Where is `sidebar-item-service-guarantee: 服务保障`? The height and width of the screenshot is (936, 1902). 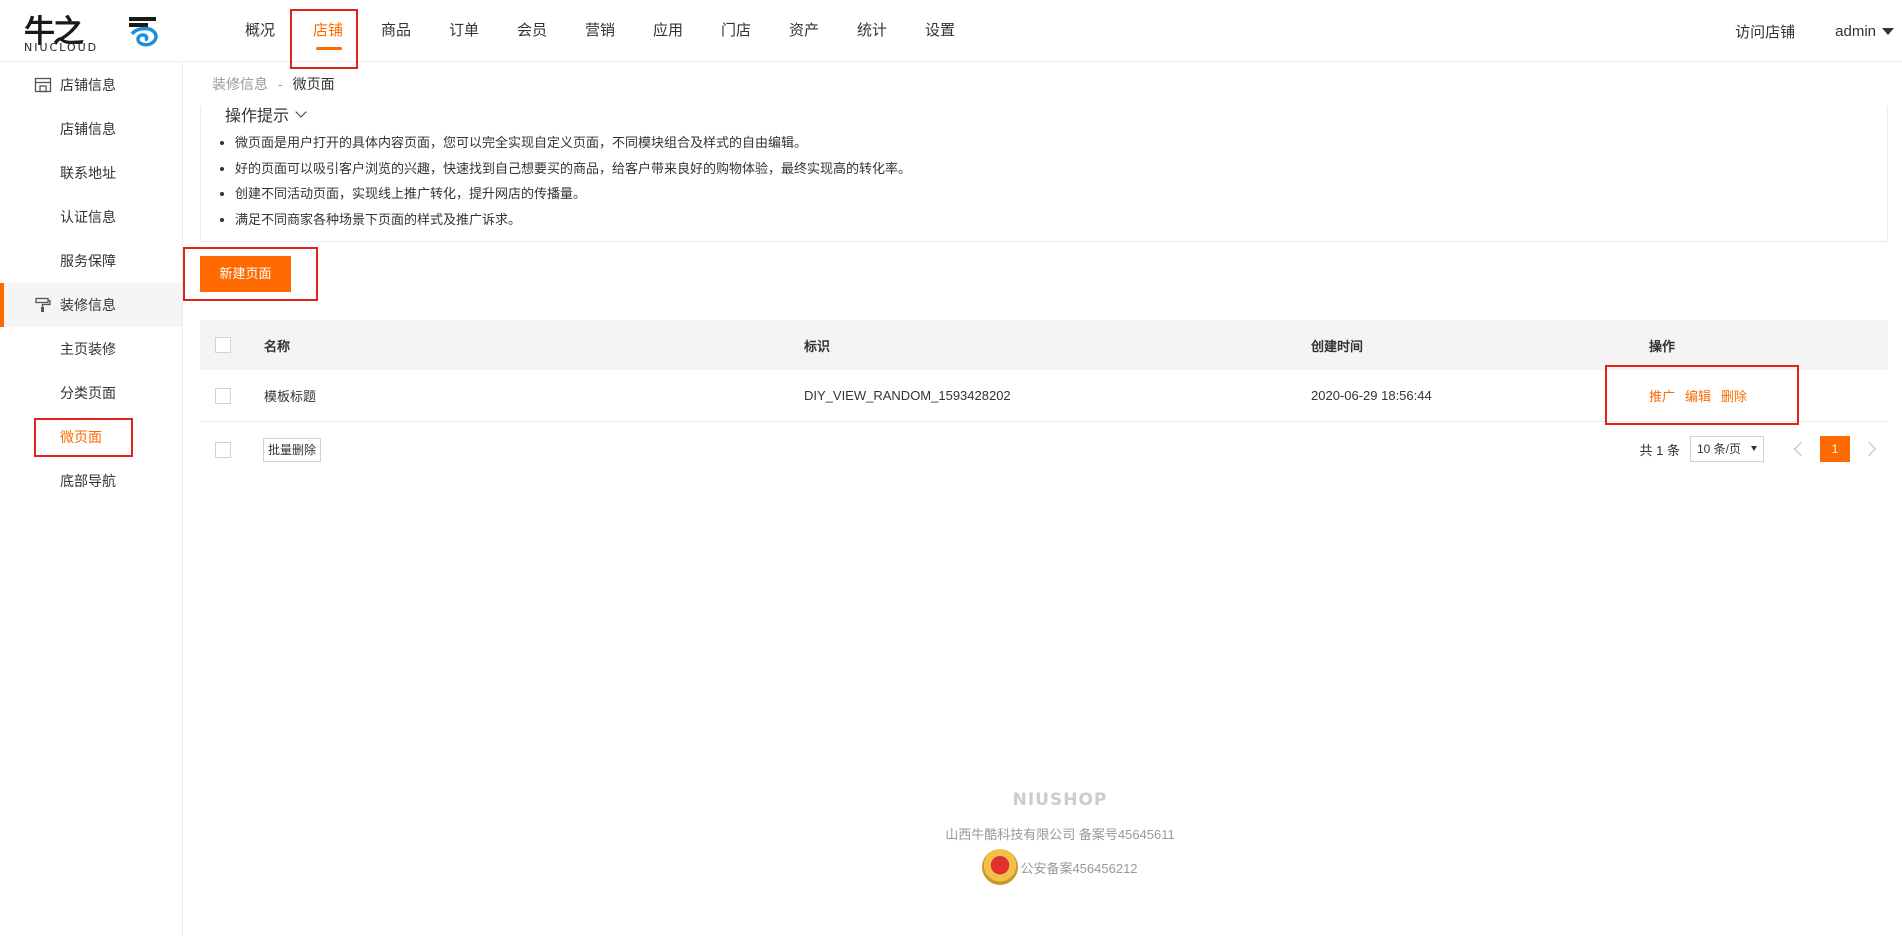
sidebar-item-service-guarantee: 服务保障 is located at coordinates (91, 261).